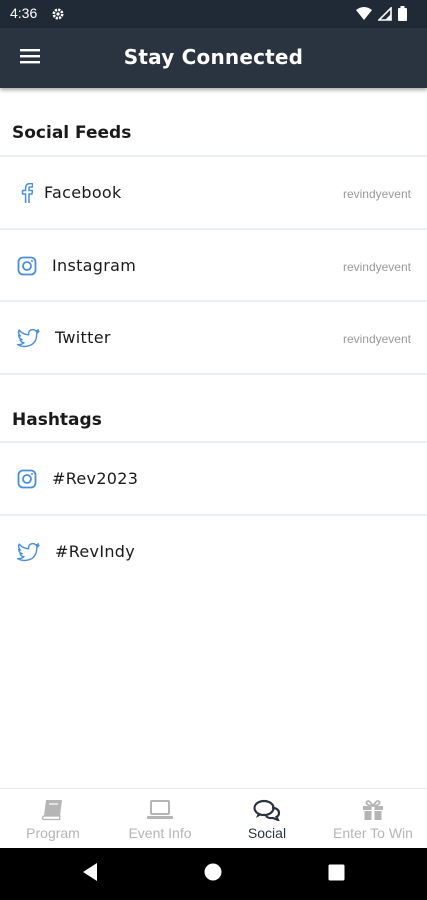 Image resolution: width=427 pixels, height=900 pixels. I want to click on home-button, so click(213, 874).